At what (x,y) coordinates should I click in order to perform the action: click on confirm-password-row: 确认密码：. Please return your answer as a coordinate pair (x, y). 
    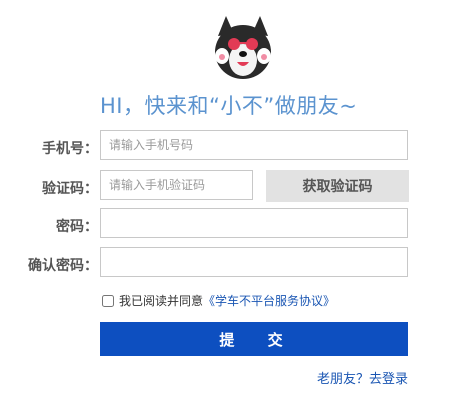
    Looking at the image, I should click on (230, 264).